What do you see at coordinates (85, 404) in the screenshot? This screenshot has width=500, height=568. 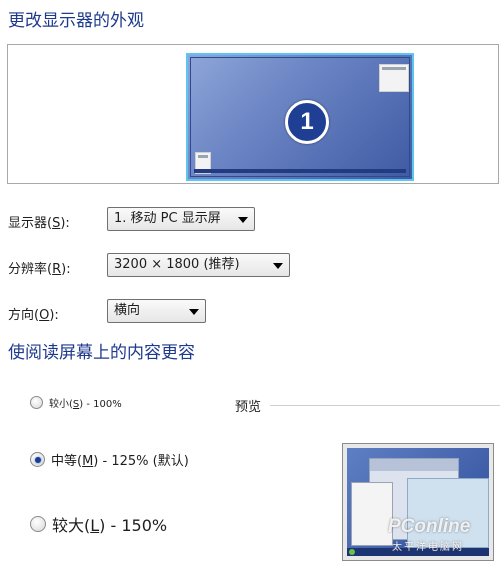 I see `size-option-small-label: 较小(S) - 100%` at bounding box center [85, 404].